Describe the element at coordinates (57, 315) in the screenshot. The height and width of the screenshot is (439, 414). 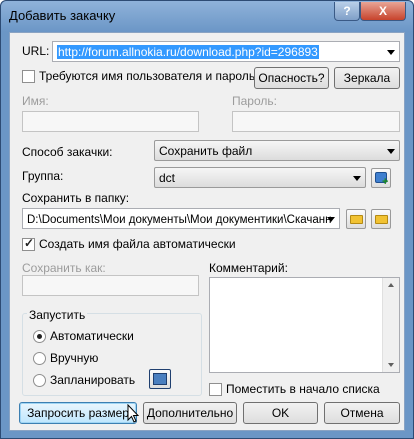
I see `start-legend: Запустить` at that location.